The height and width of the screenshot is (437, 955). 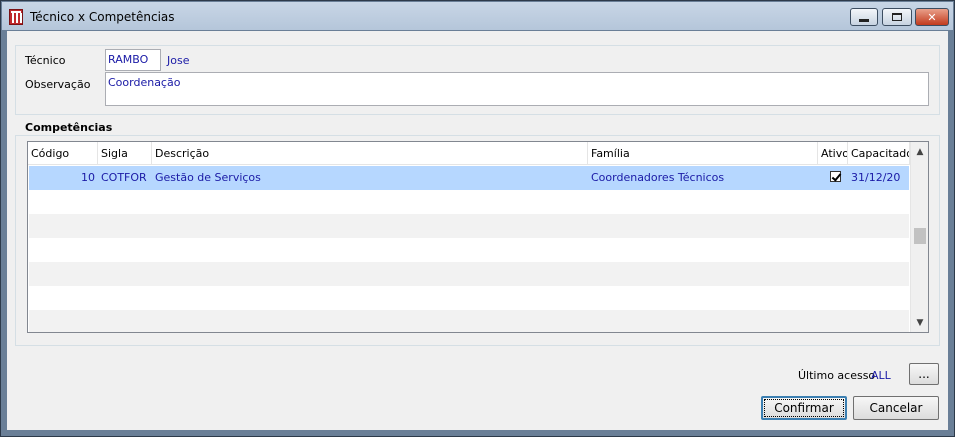 What do you see at coordinates (88, 177) in the screenshot?
I see `cell-codigo: 10` at bounding box center [88, 177].